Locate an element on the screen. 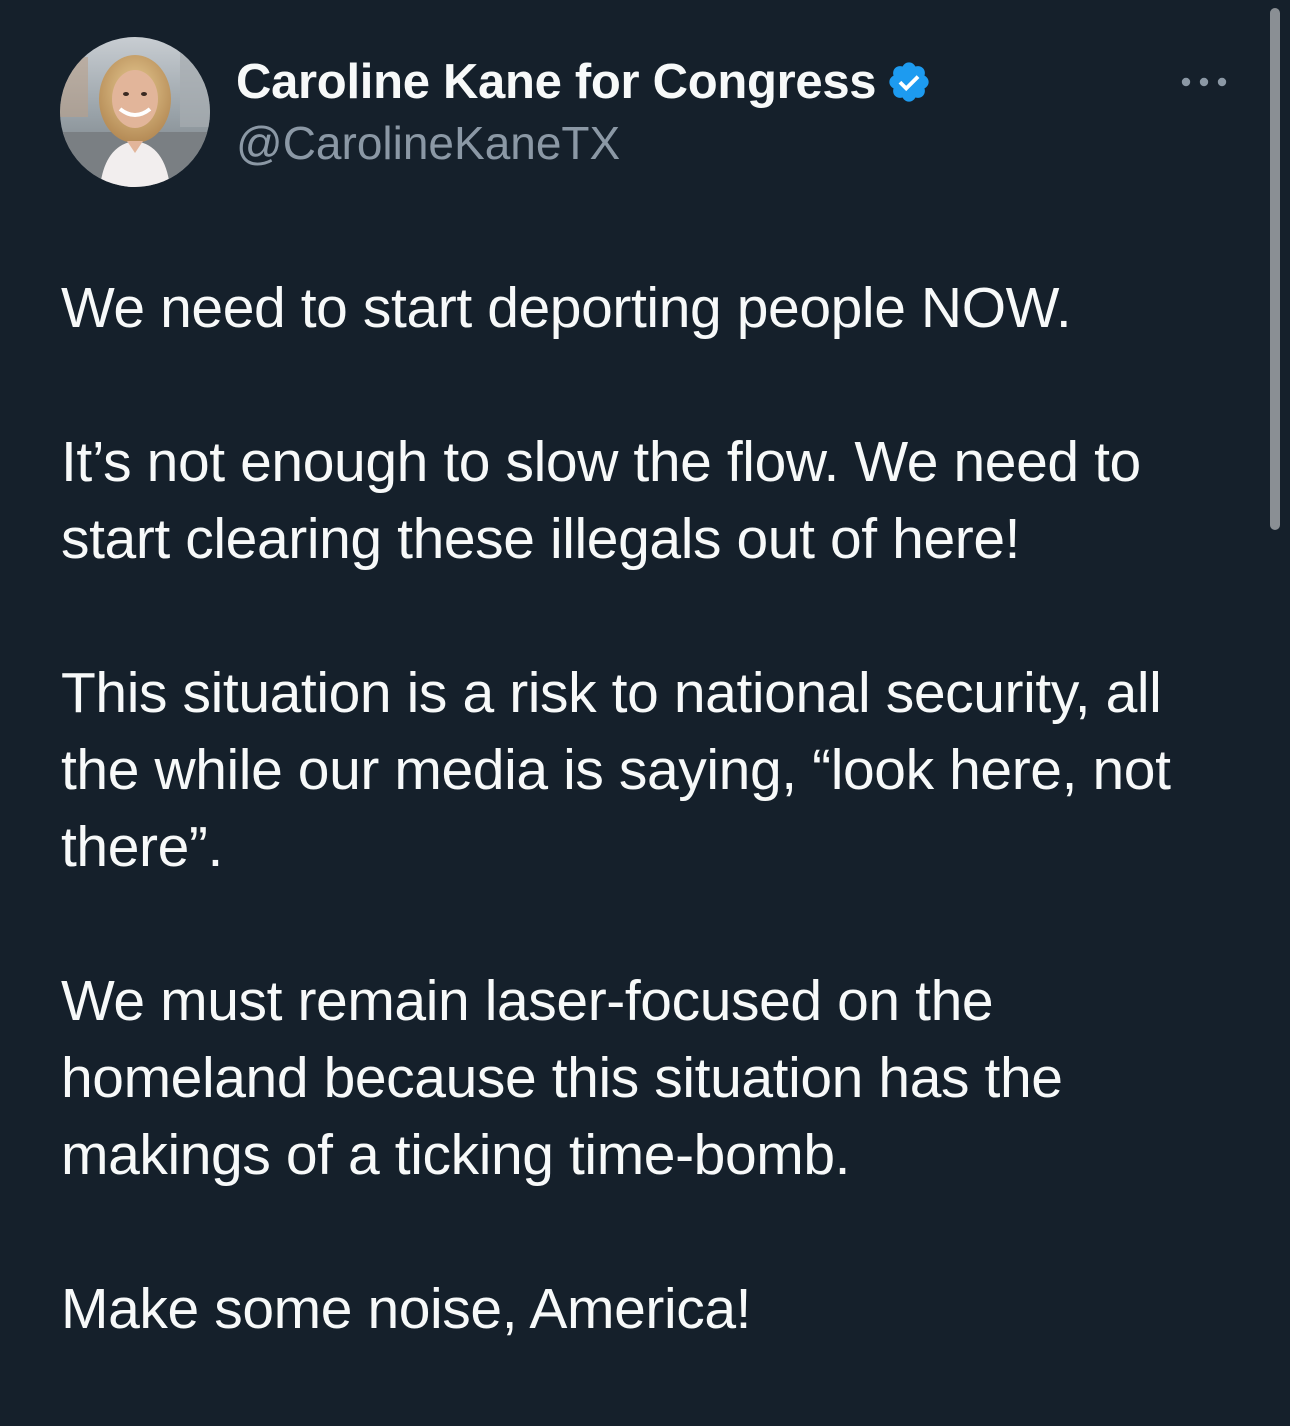 This screenshot has width=1290, height=1426. avatar is located at coordinates (135, 112).